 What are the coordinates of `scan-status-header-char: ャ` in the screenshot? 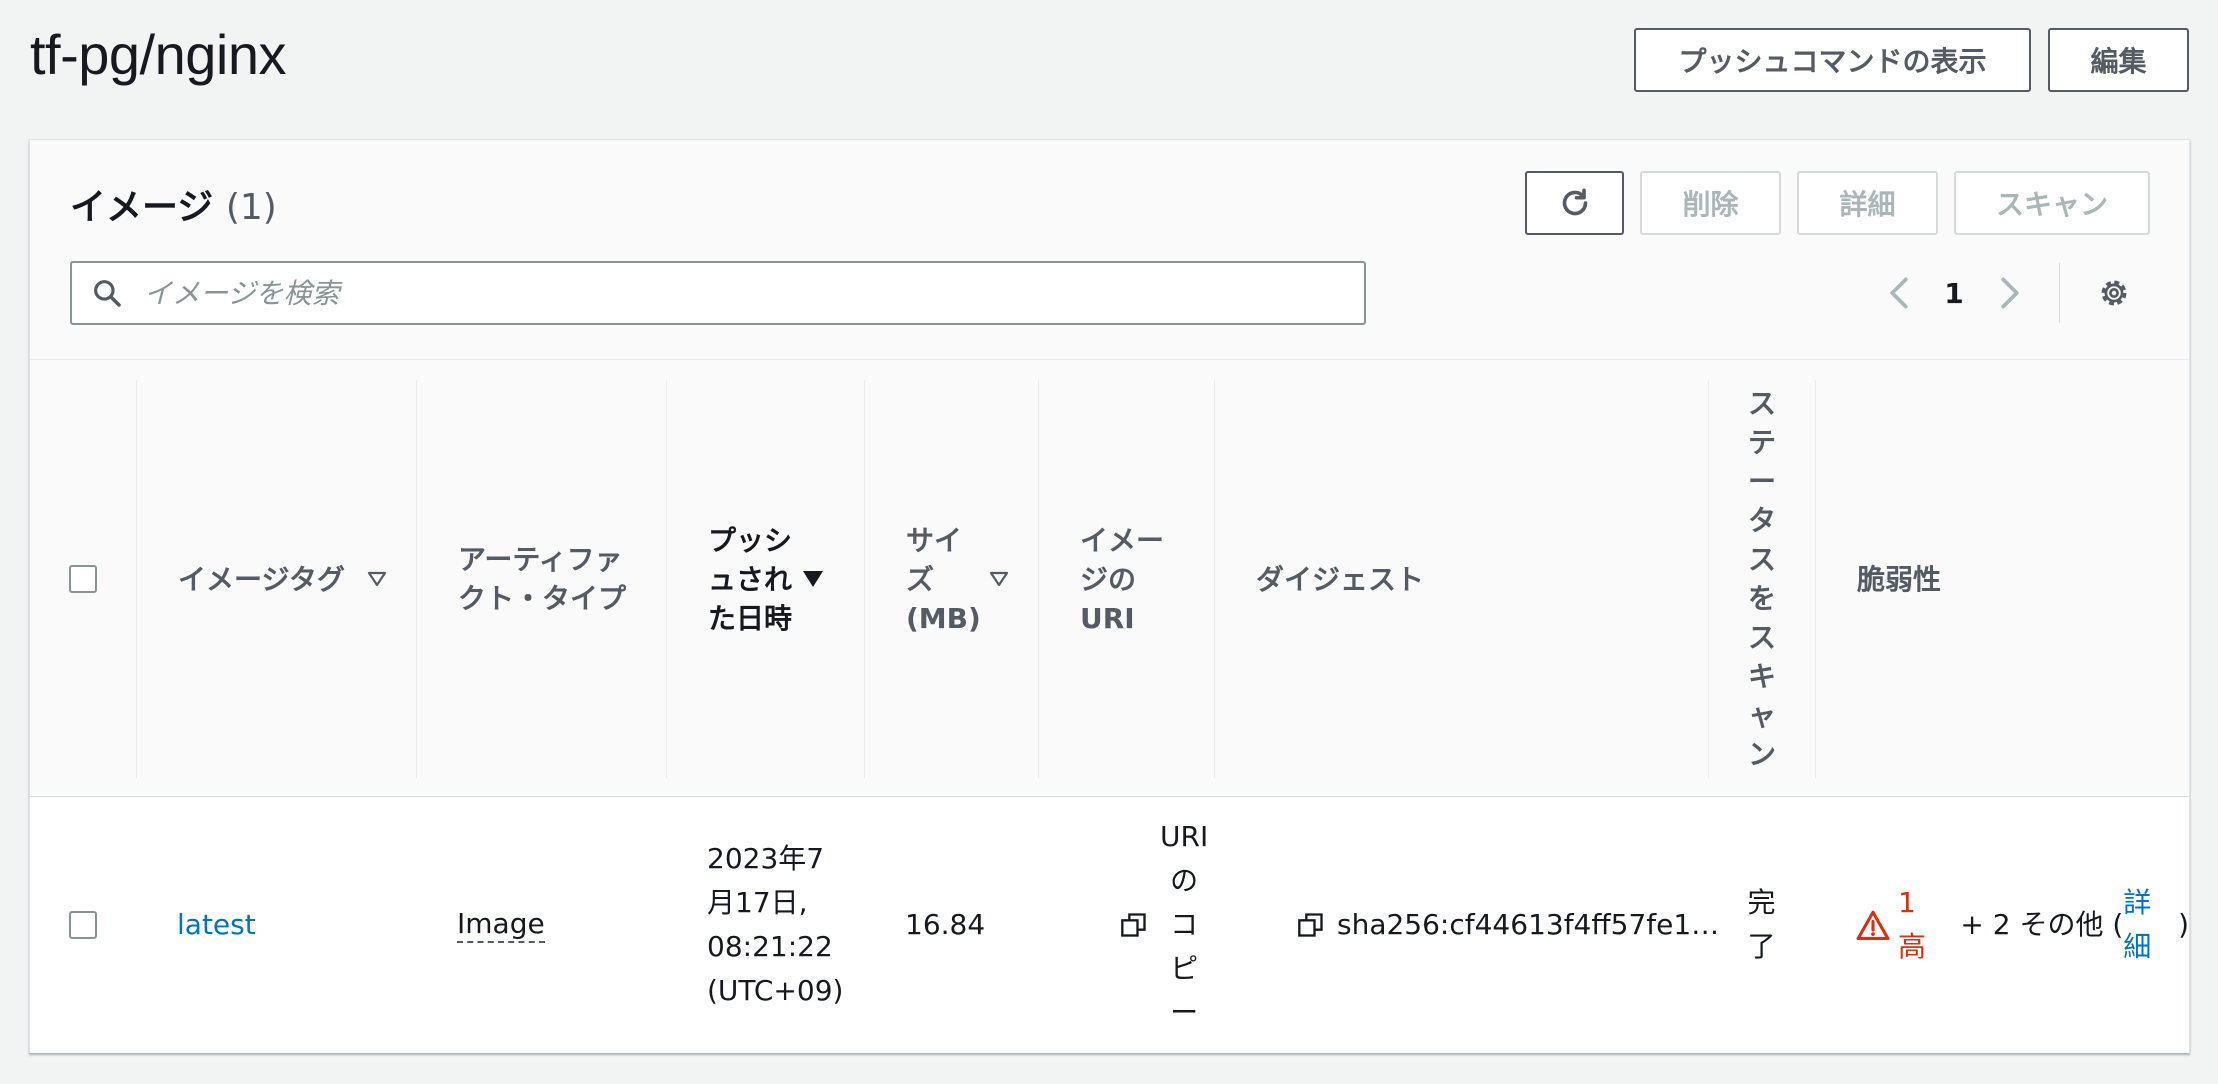 It's located at (1761, 715).